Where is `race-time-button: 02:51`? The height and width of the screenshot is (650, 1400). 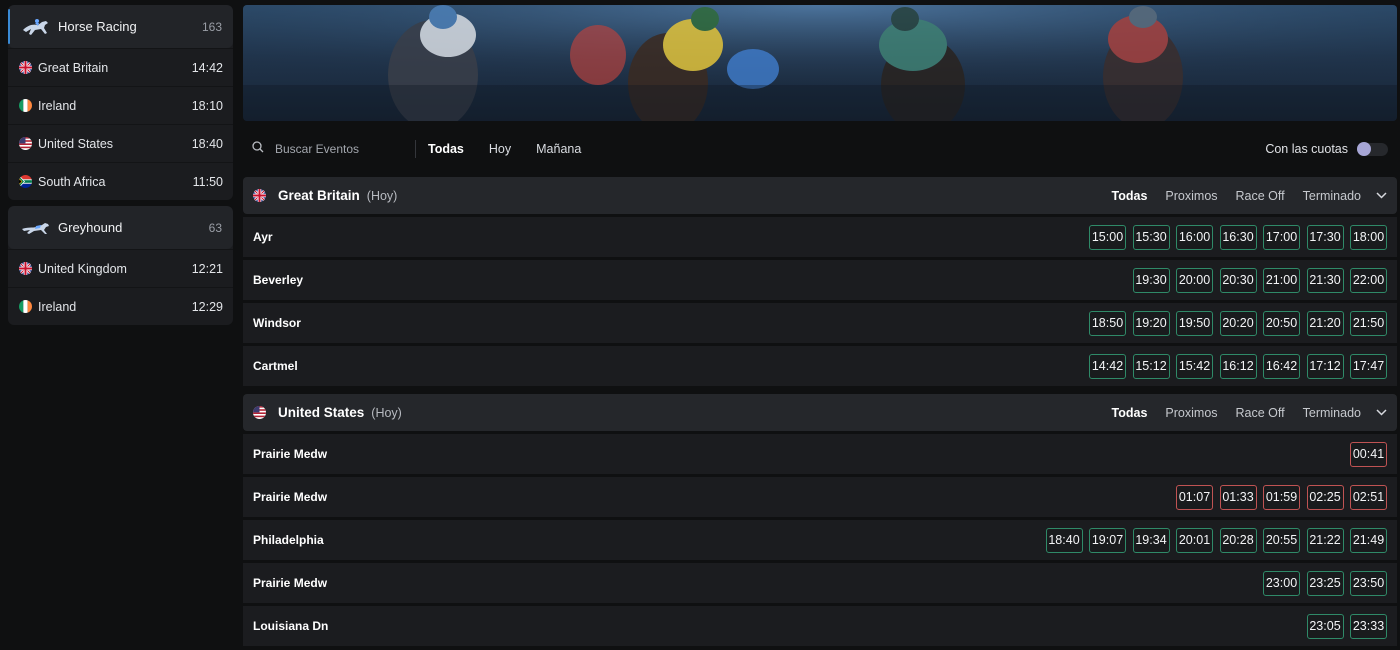
race-time-button: 02:51 is located at coordinates (1368, 497).